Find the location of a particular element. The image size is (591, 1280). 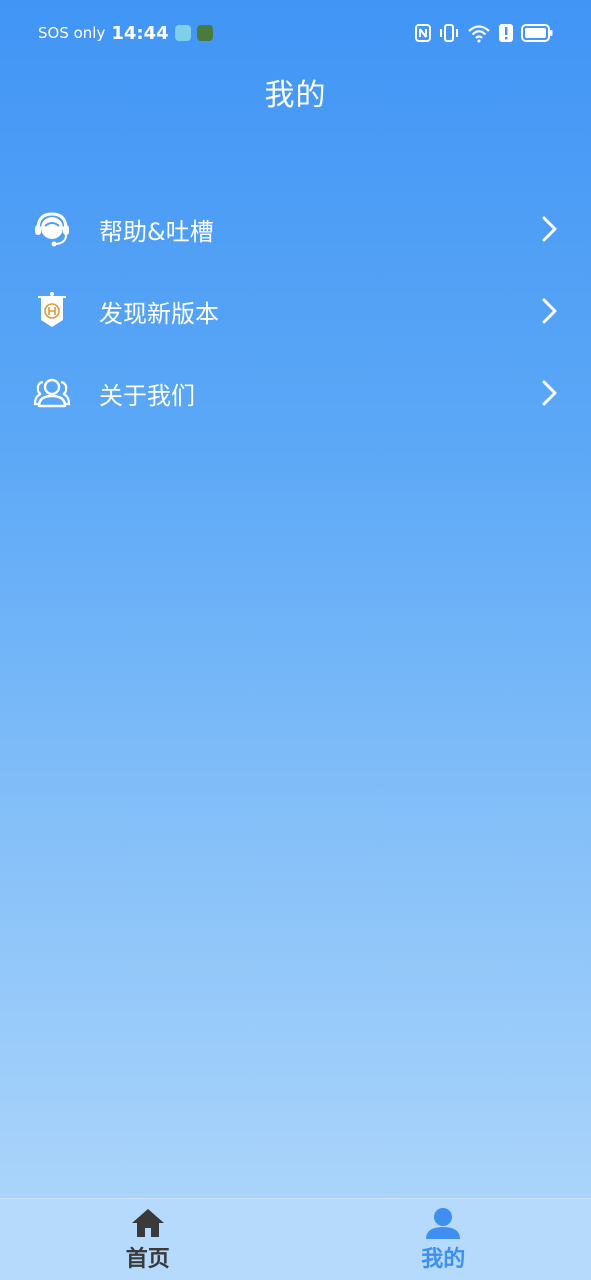

nfc-icon is located at coordinates (423, 33).